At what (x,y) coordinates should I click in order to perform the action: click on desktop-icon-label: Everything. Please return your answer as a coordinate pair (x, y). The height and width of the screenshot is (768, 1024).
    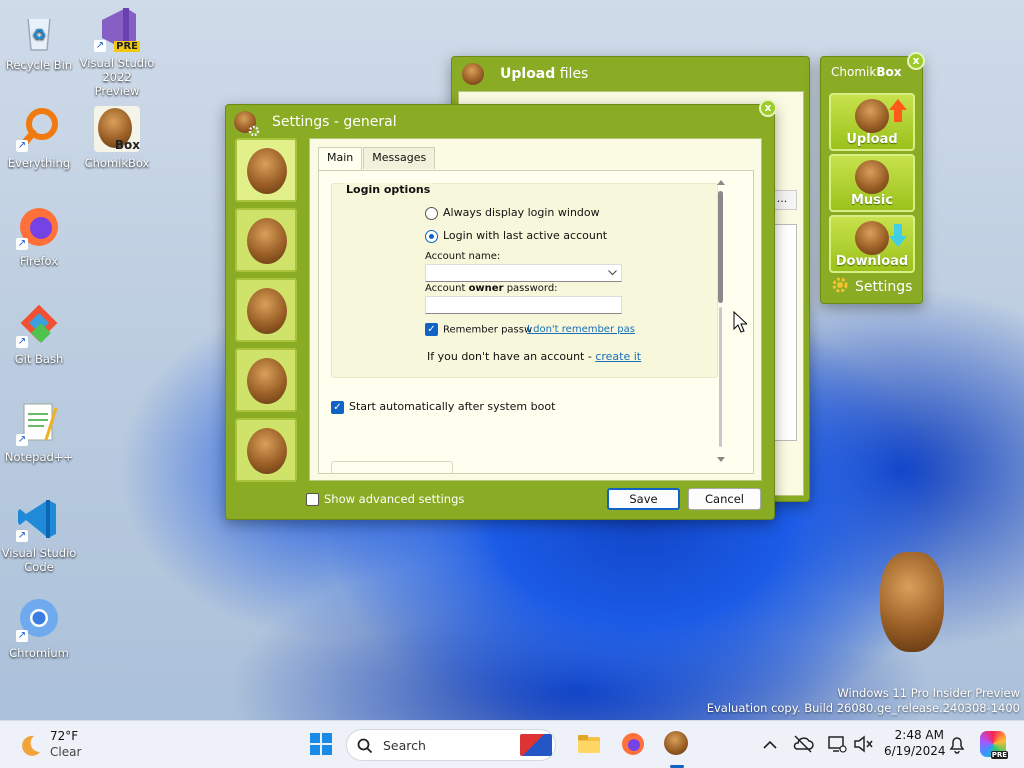
    Looking at the image, I should click on (39, 163).